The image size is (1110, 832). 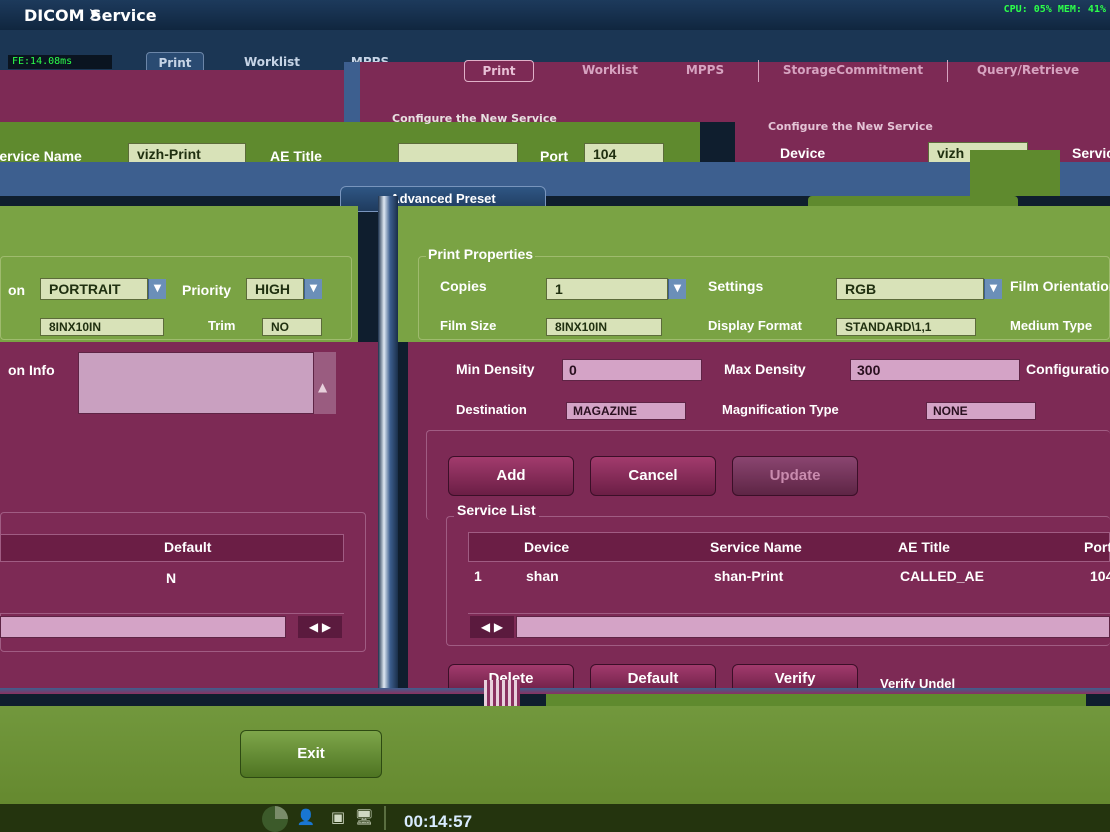 What do you see at coordinates (803, 153) in the screenshot?
I see `device-label: Device` at bounding box center [803, 153].